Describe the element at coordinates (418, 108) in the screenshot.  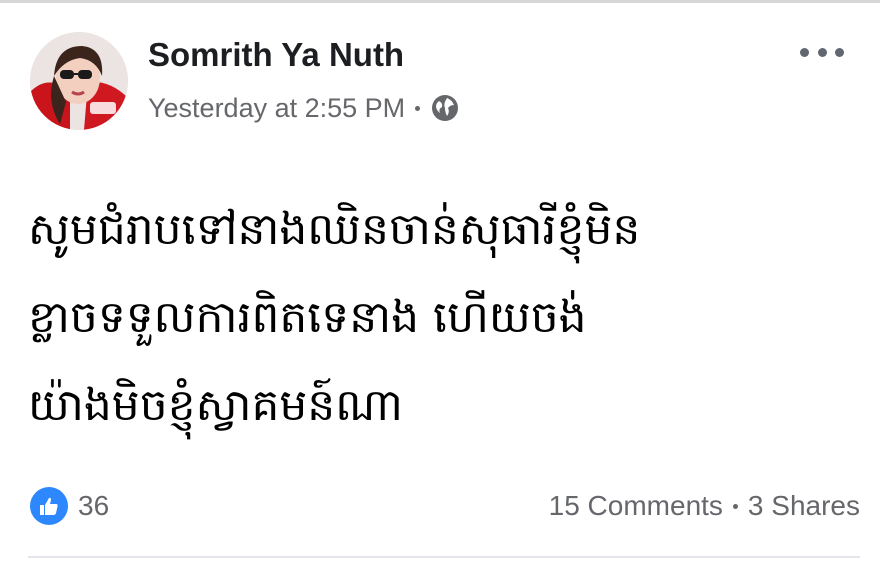
I see `meta-separator` at that location.